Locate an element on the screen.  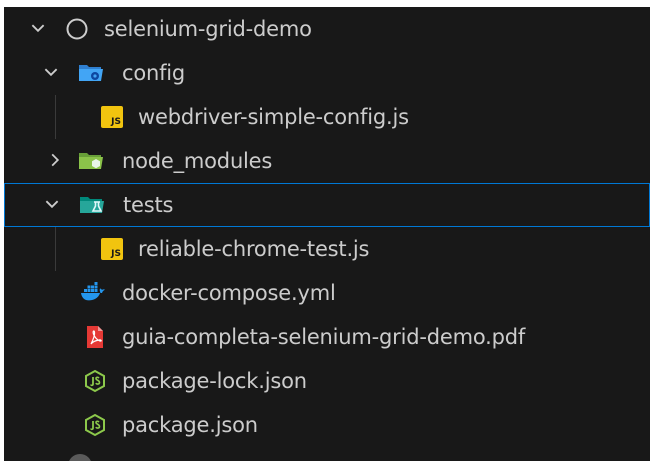
tree-item-label: package-lock.json is located at coordinates (214, 381).